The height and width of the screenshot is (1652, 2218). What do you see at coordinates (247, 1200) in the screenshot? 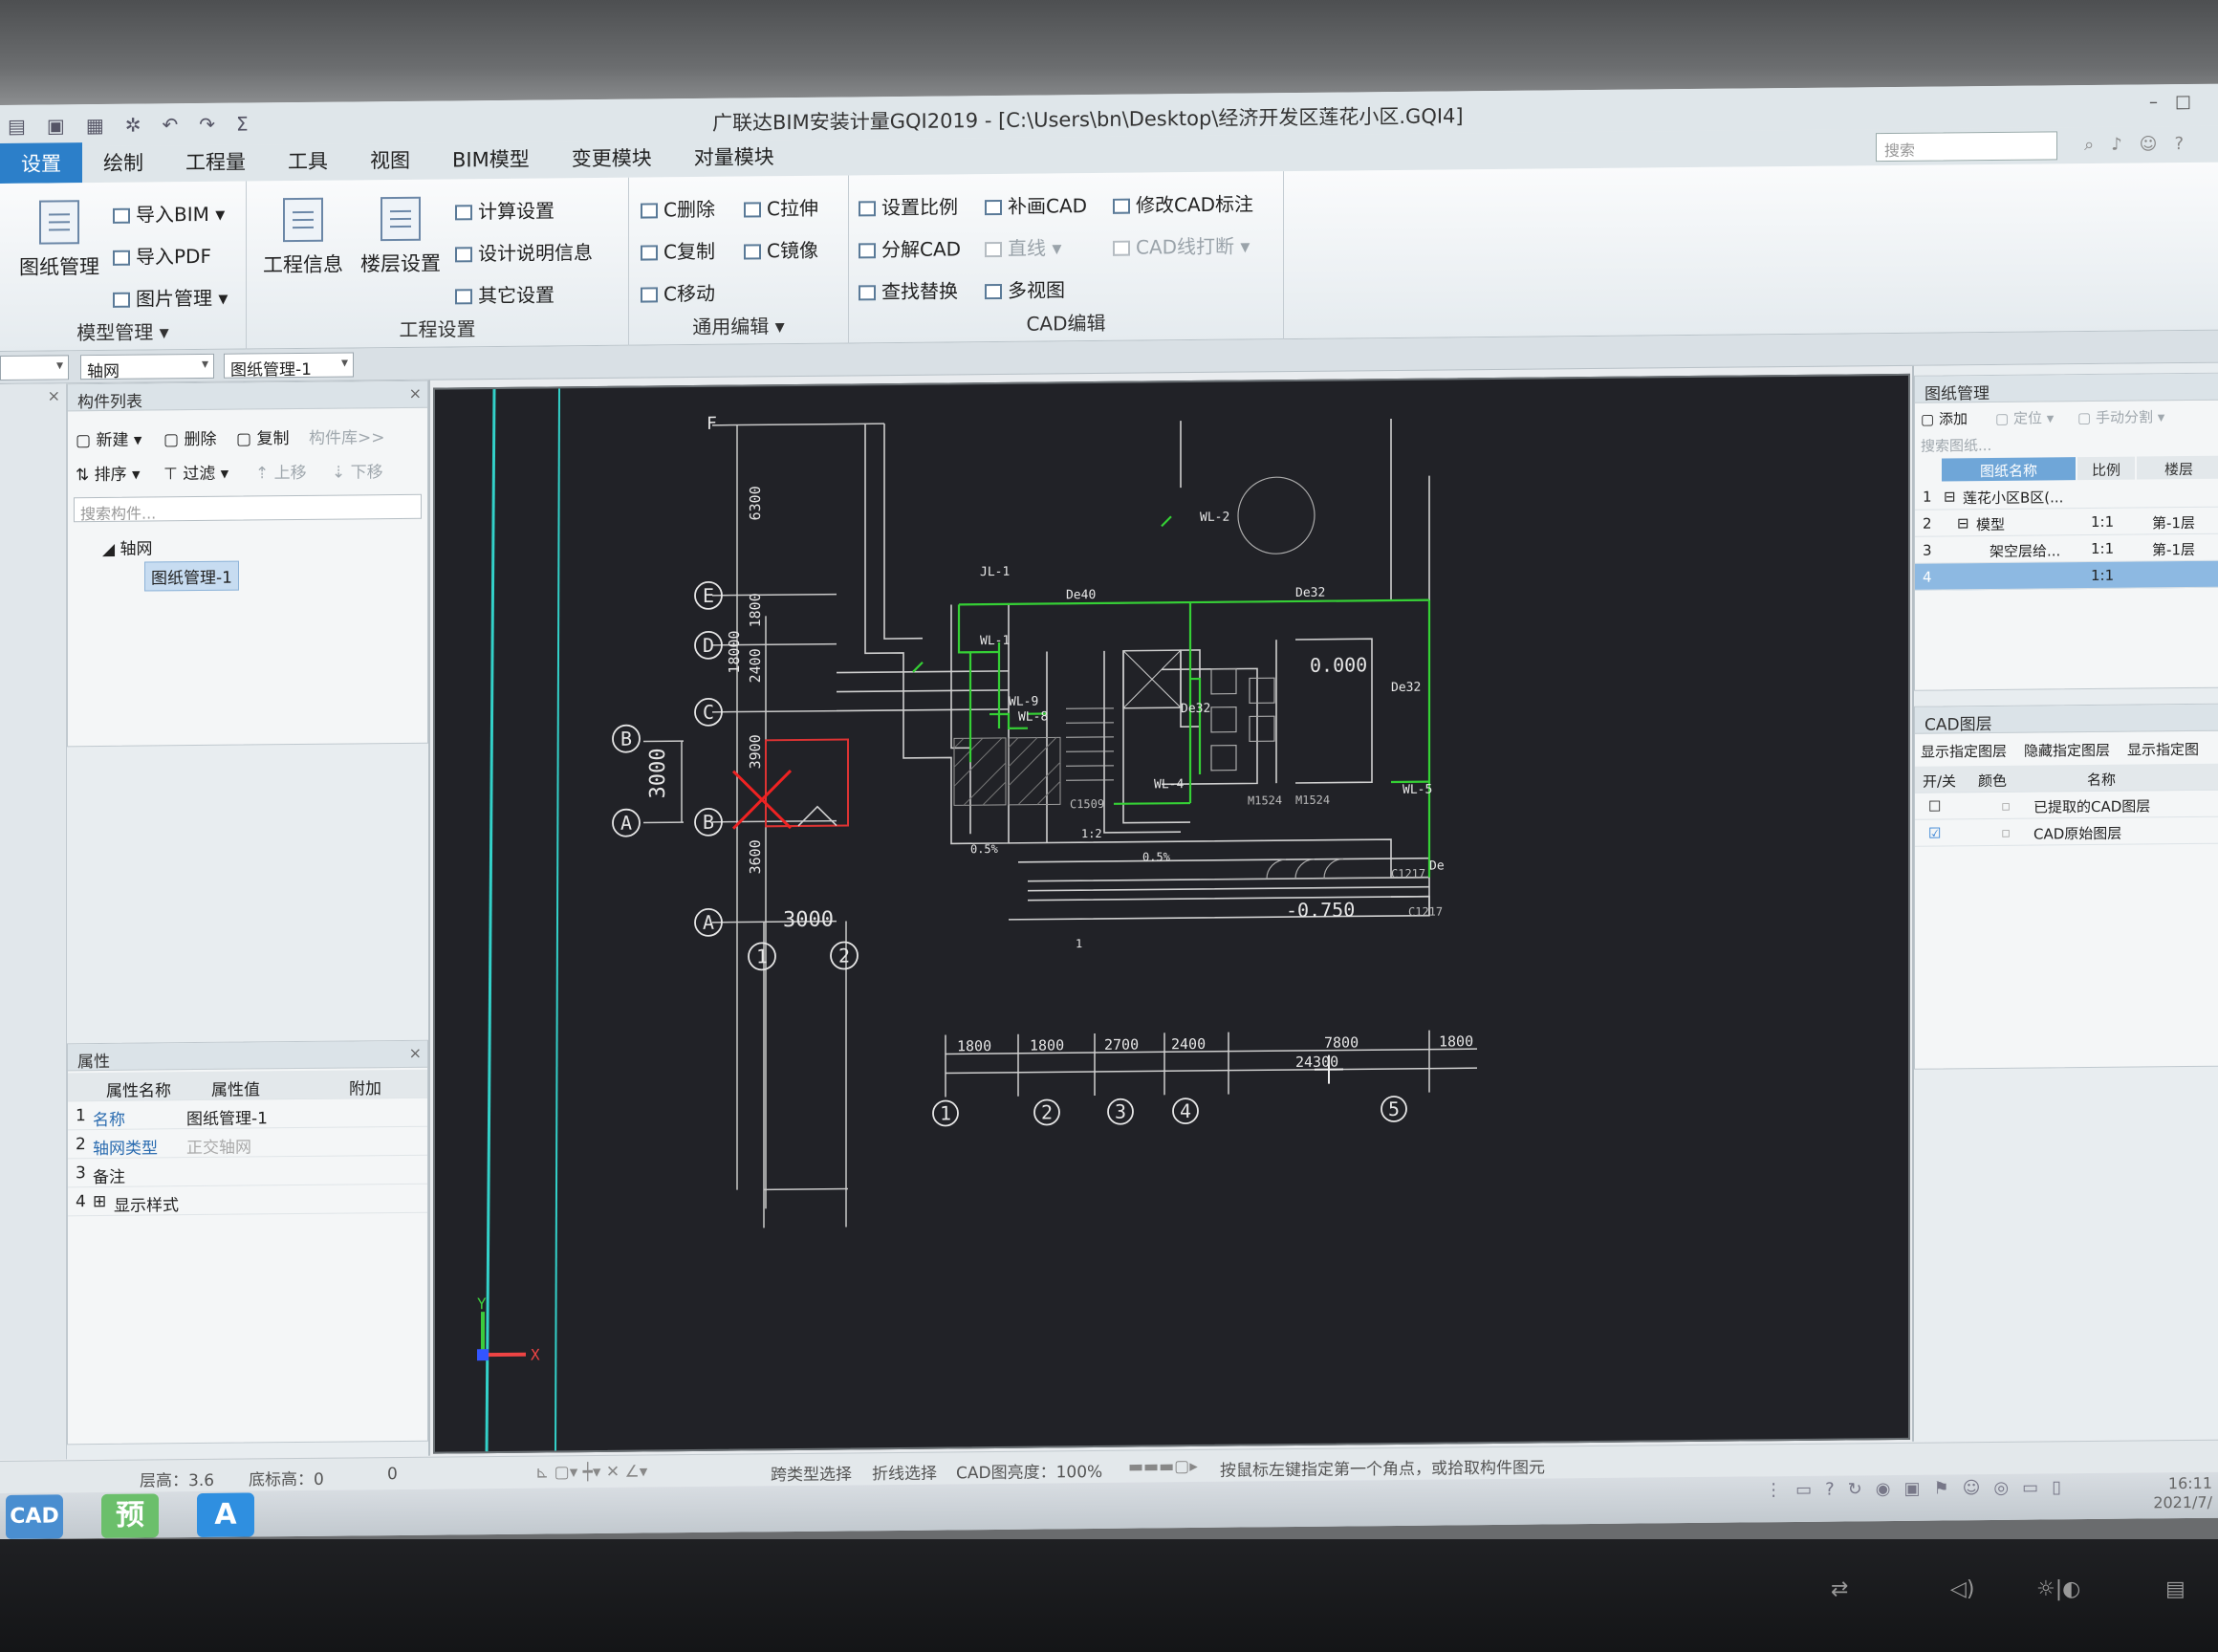
I see `property-row: 4 ⊞ 显示样式` at bounding box center [247, 1200].